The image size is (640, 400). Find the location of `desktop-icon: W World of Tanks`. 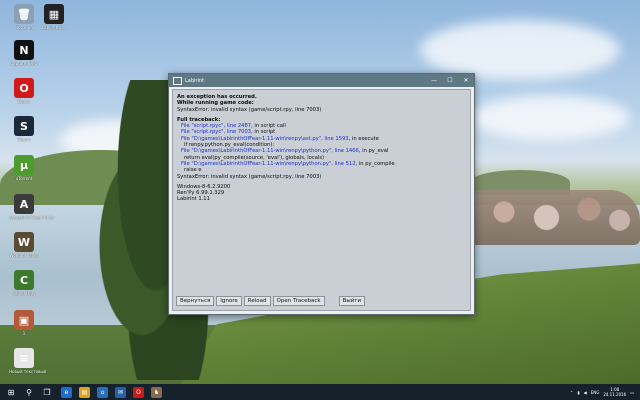

desktop-icon: W World of Tanks is located at coordinates (24, 245).